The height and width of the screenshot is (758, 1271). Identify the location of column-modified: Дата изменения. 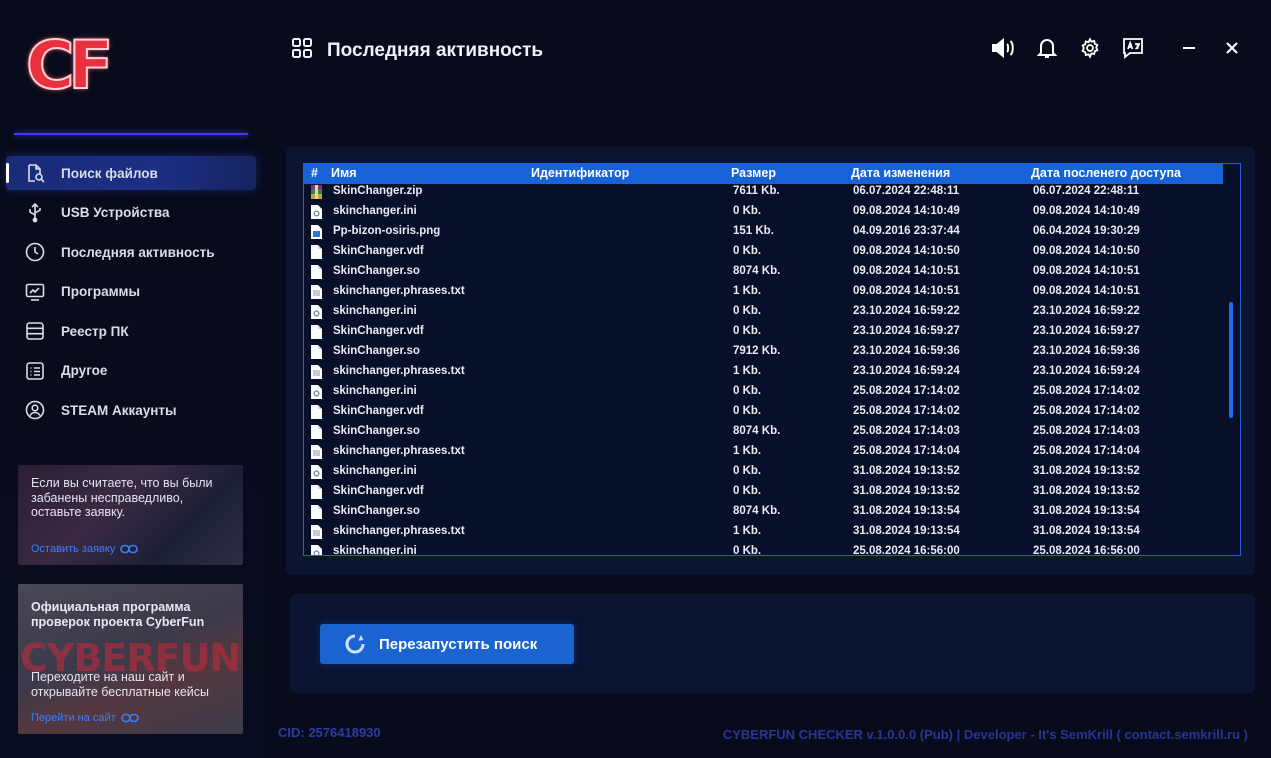
(900, 173).